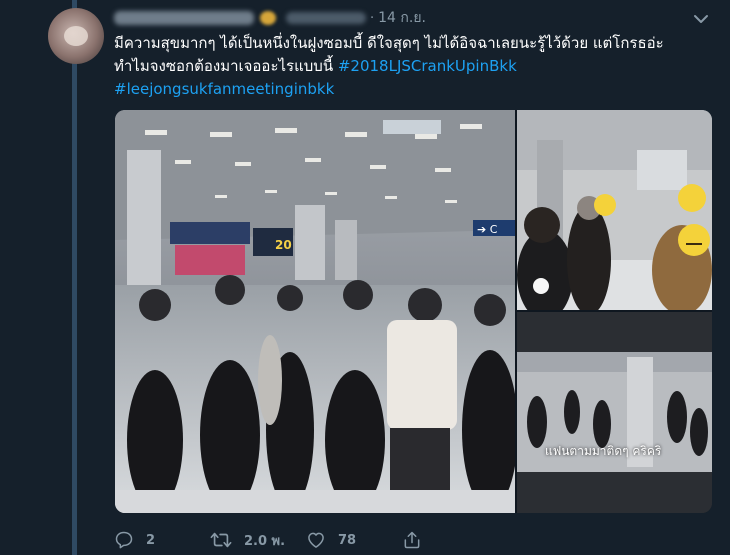 The image size is (730, 555). I want to click on hashtag-link-1: #2018LJSCrankUpinBkk, so click(427, 66).